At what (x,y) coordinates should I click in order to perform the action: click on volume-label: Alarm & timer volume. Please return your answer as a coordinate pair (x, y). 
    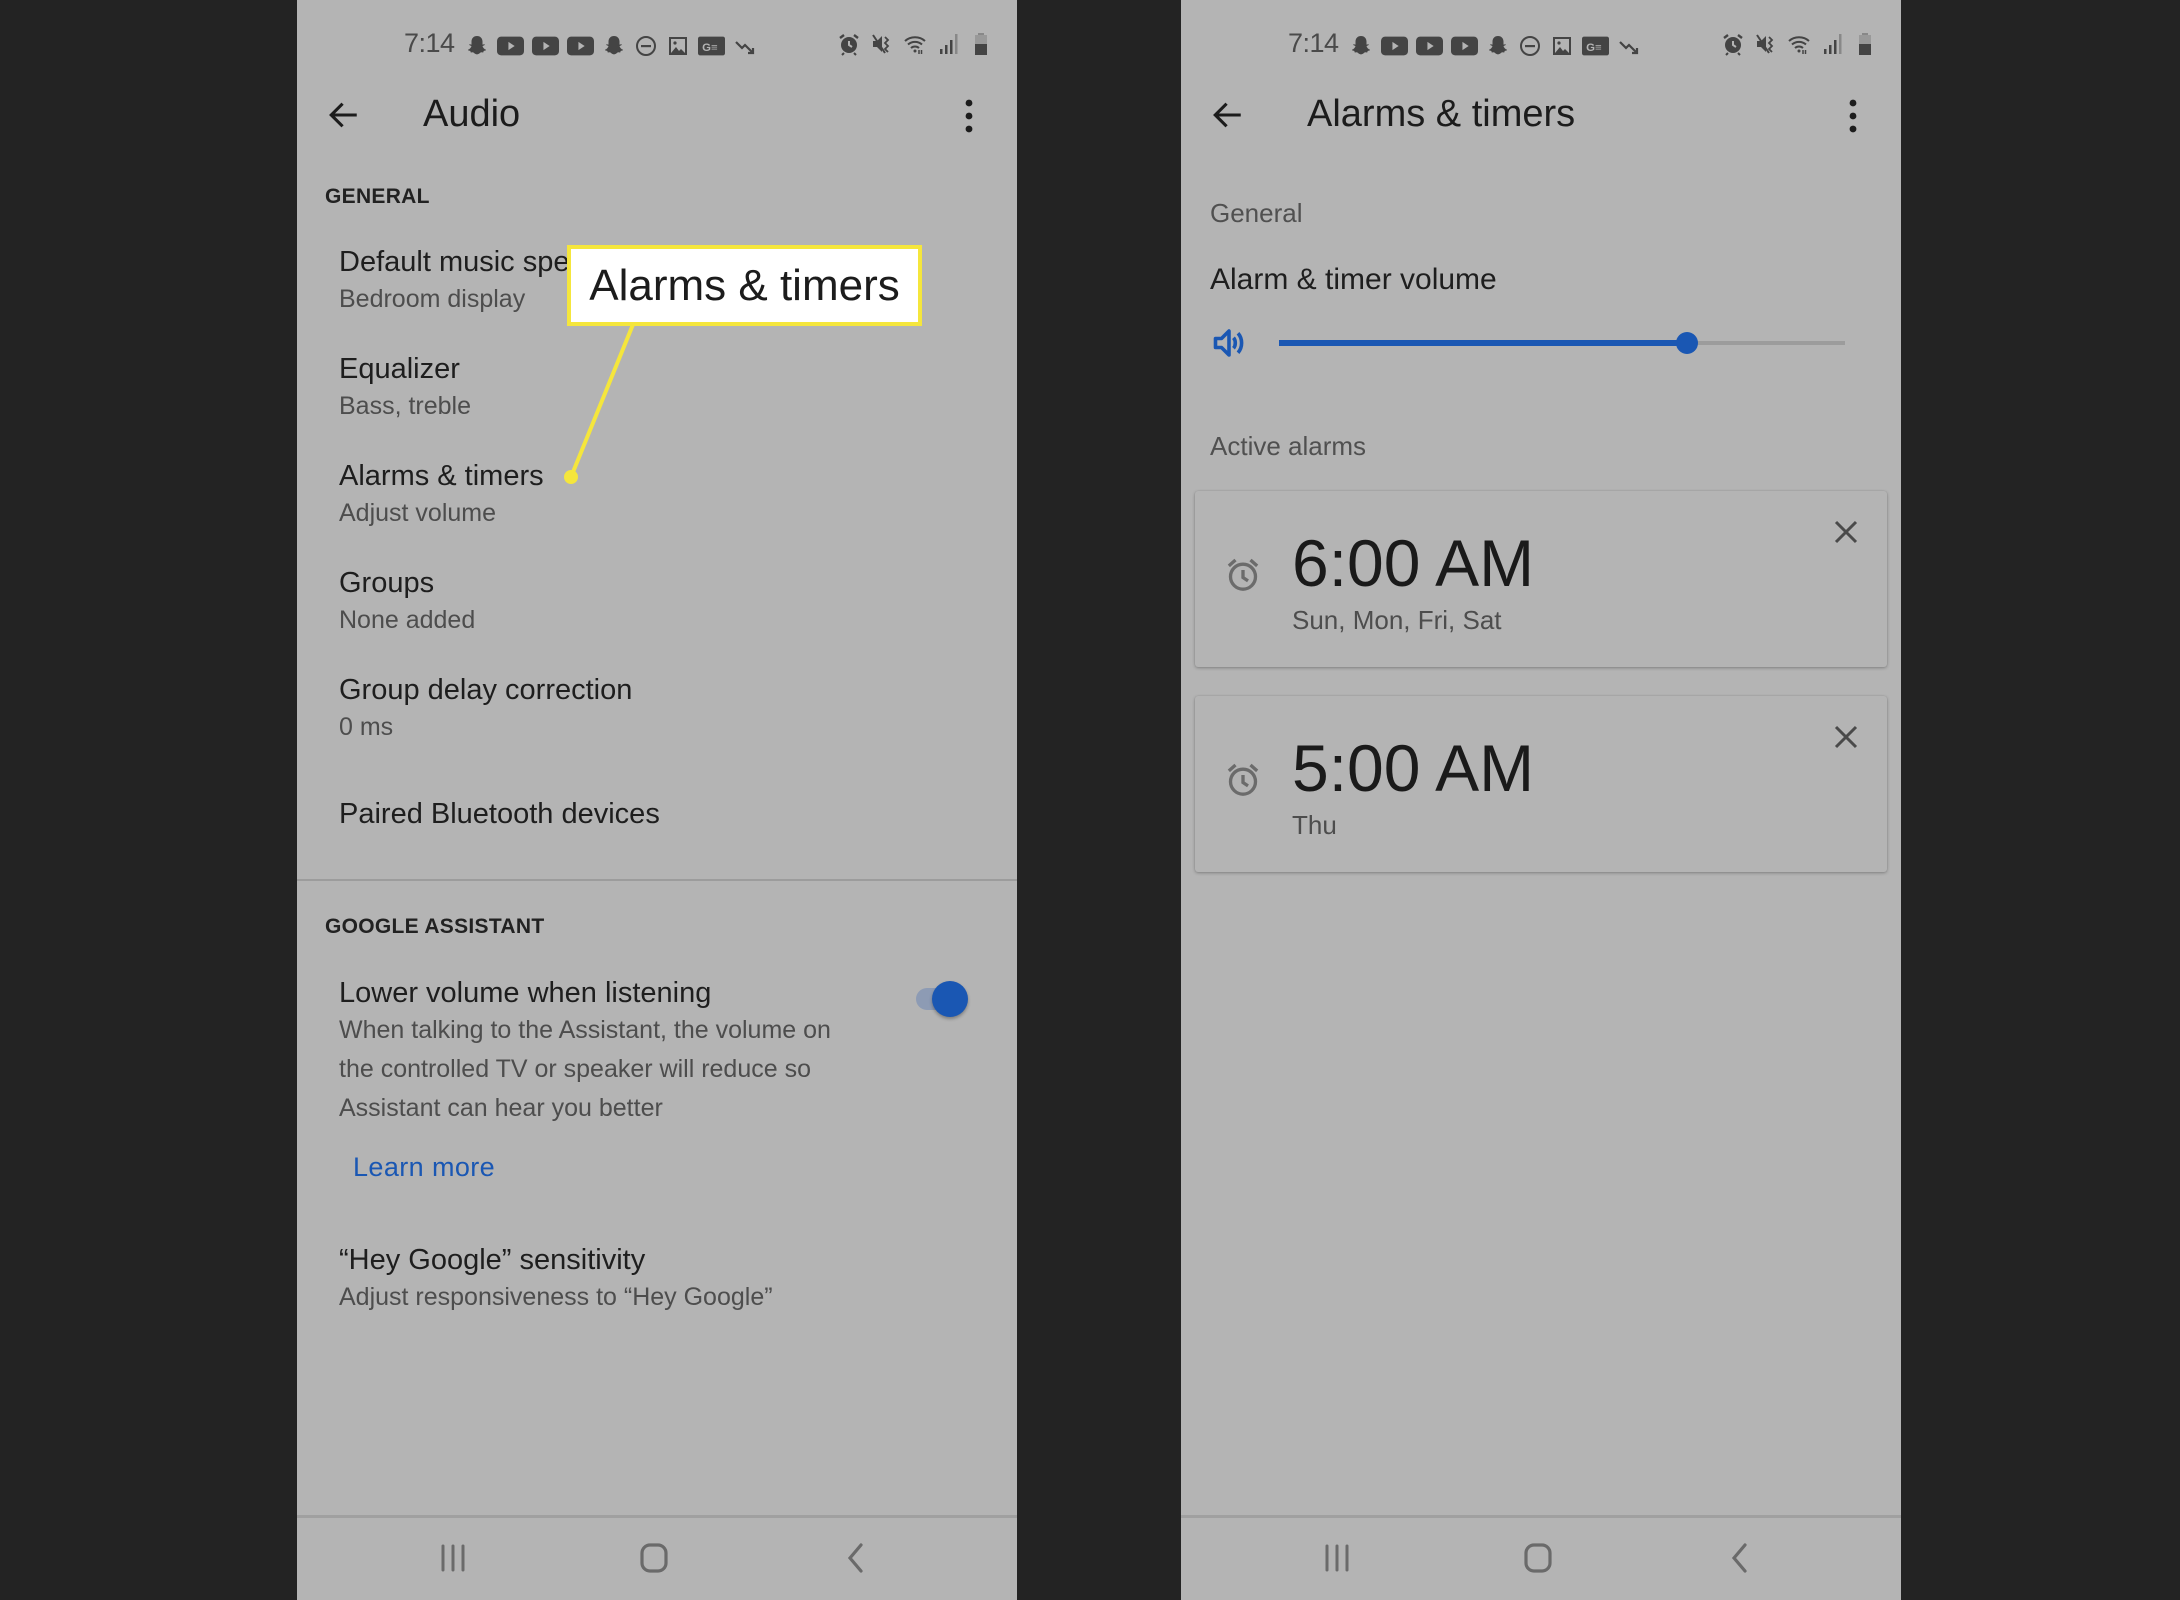
    Looking at the image, I should click on (1353, 279).